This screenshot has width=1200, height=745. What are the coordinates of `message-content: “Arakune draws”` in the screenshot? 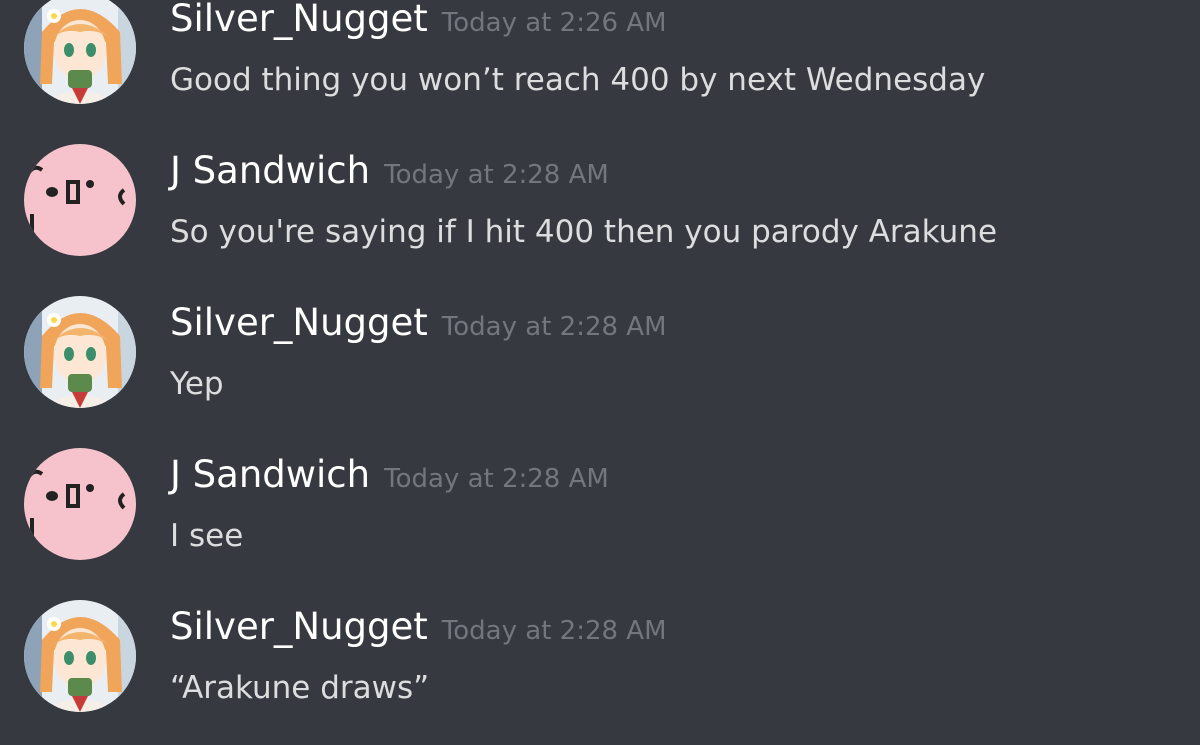 It's located at (300, 688).